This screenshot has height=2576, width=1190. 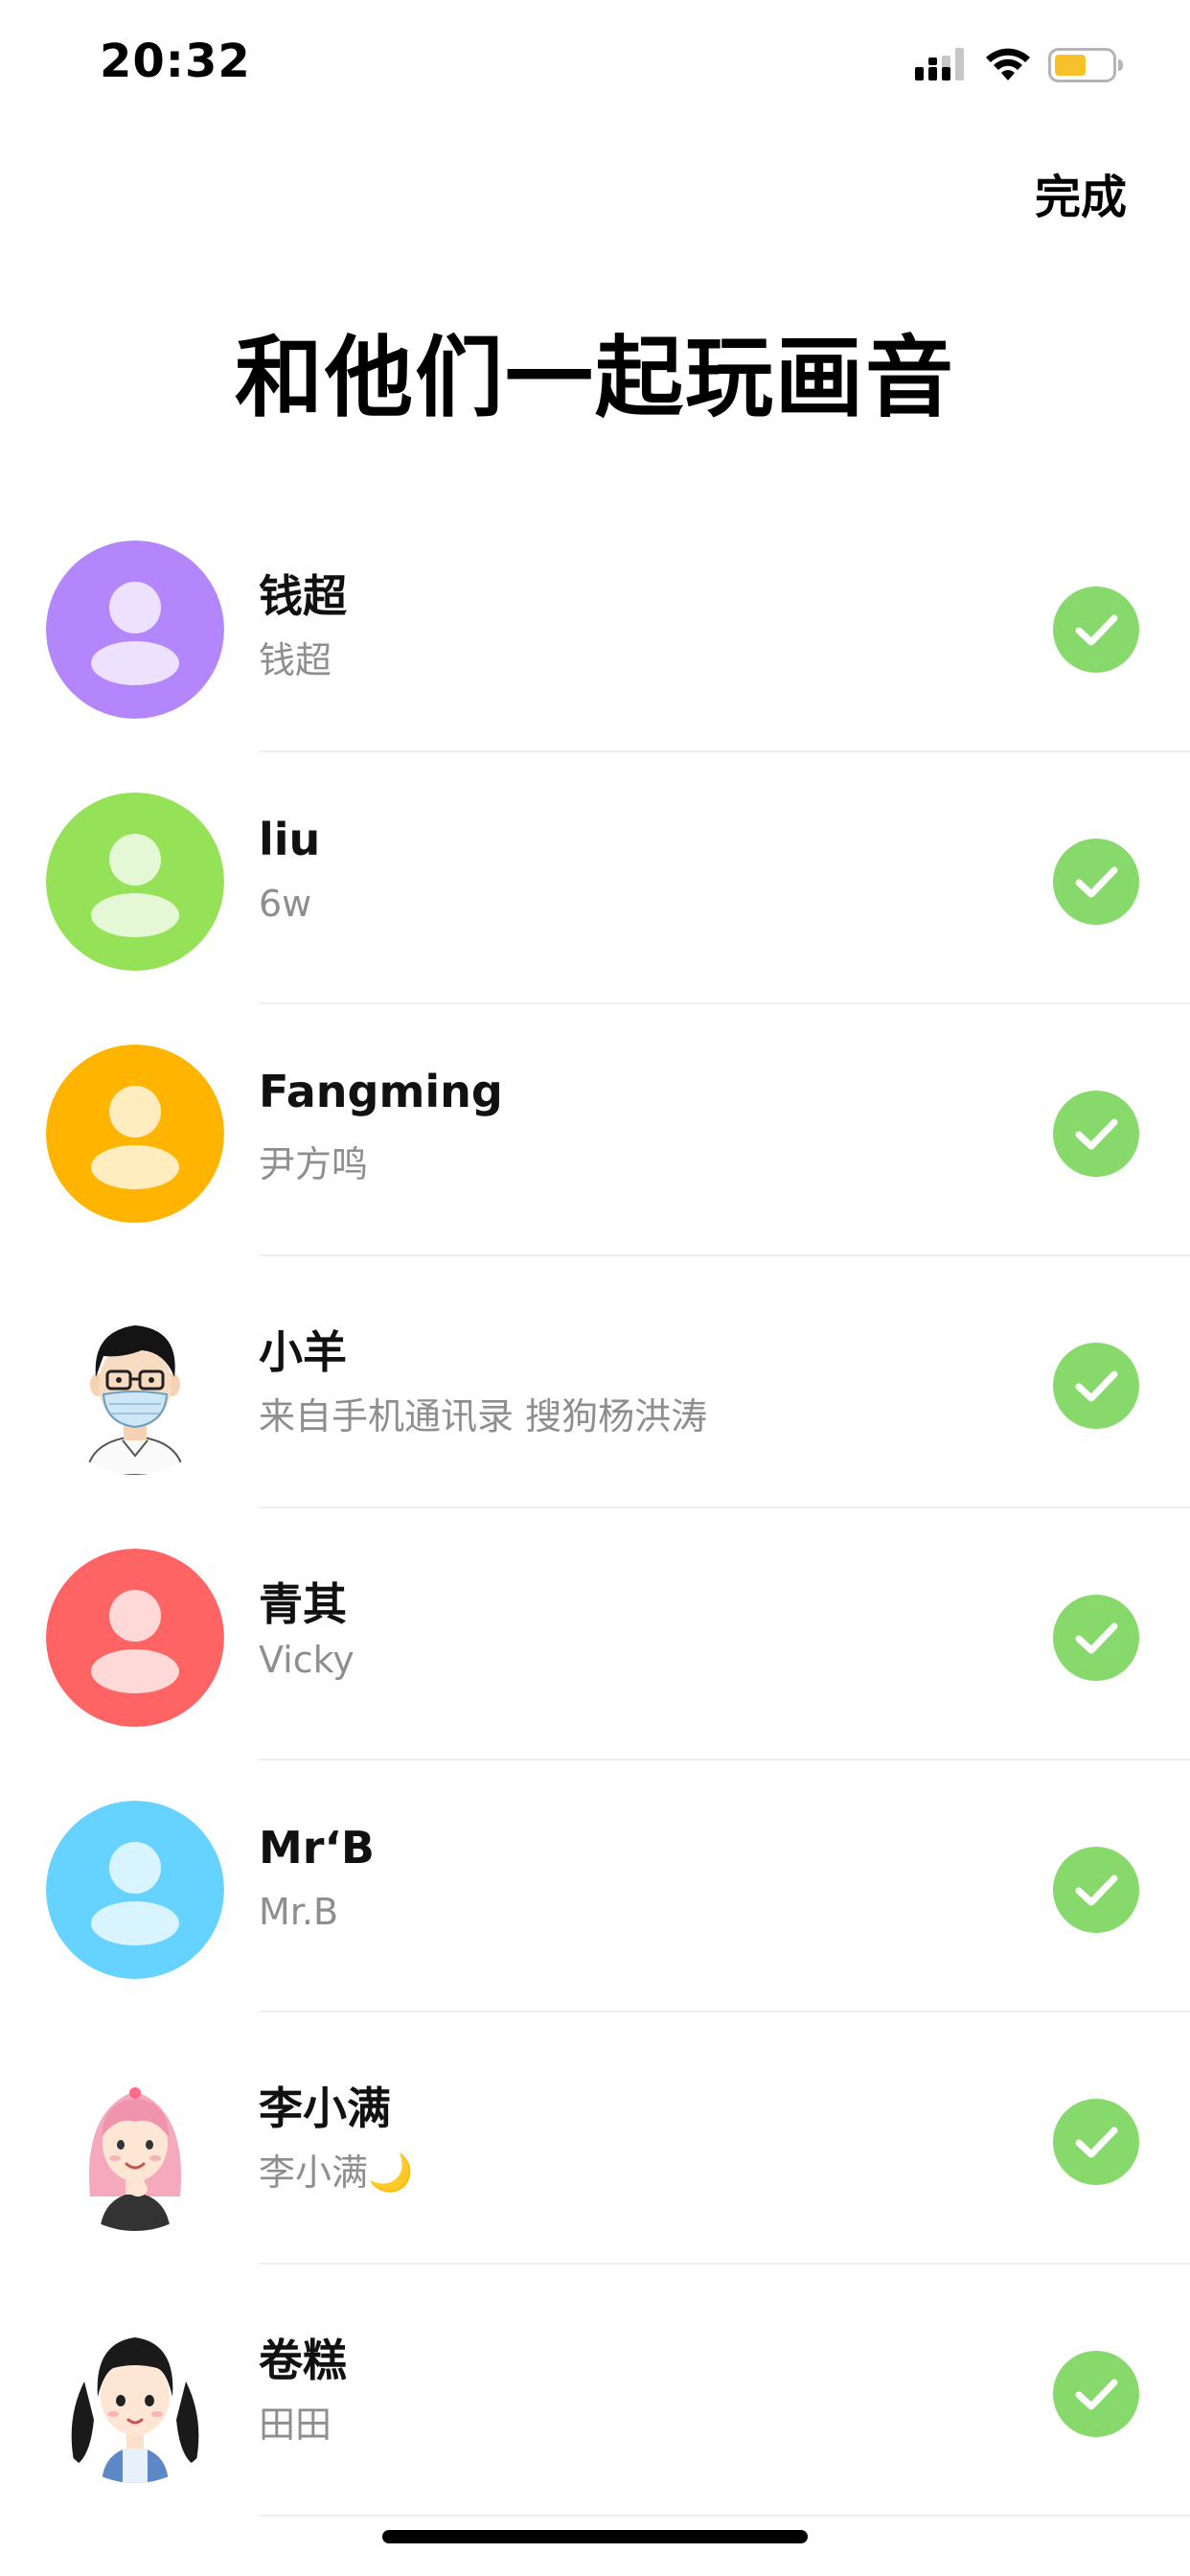 What do you see at coordinates (325, 2108) in the screenshot?
I see `contact-name: 李小满` at bounding box center [325, 2108].